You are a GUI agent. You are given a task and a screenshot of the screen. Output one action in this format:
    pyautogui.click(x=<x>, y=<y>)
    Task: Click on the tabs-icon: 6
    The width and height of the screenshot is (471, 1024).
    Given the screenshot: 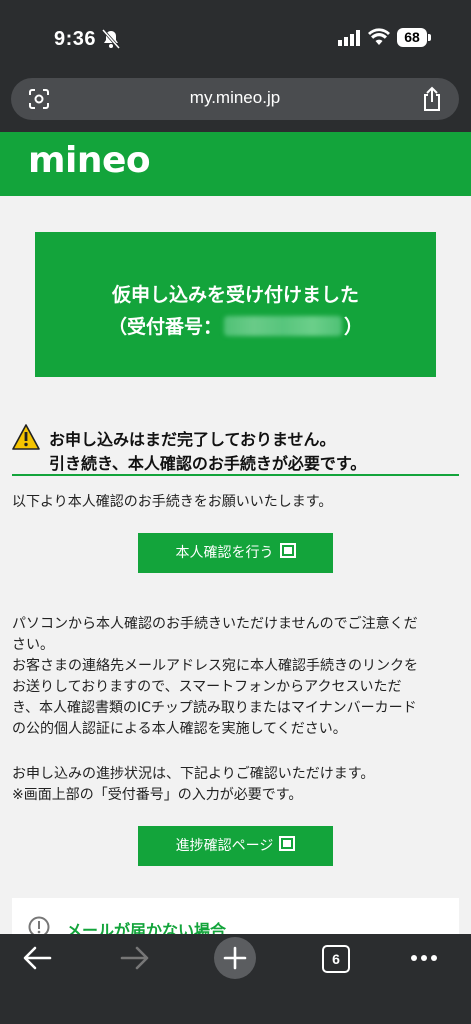 What is the action you would take?
    pyautogui.click(x=336, y=959)
    